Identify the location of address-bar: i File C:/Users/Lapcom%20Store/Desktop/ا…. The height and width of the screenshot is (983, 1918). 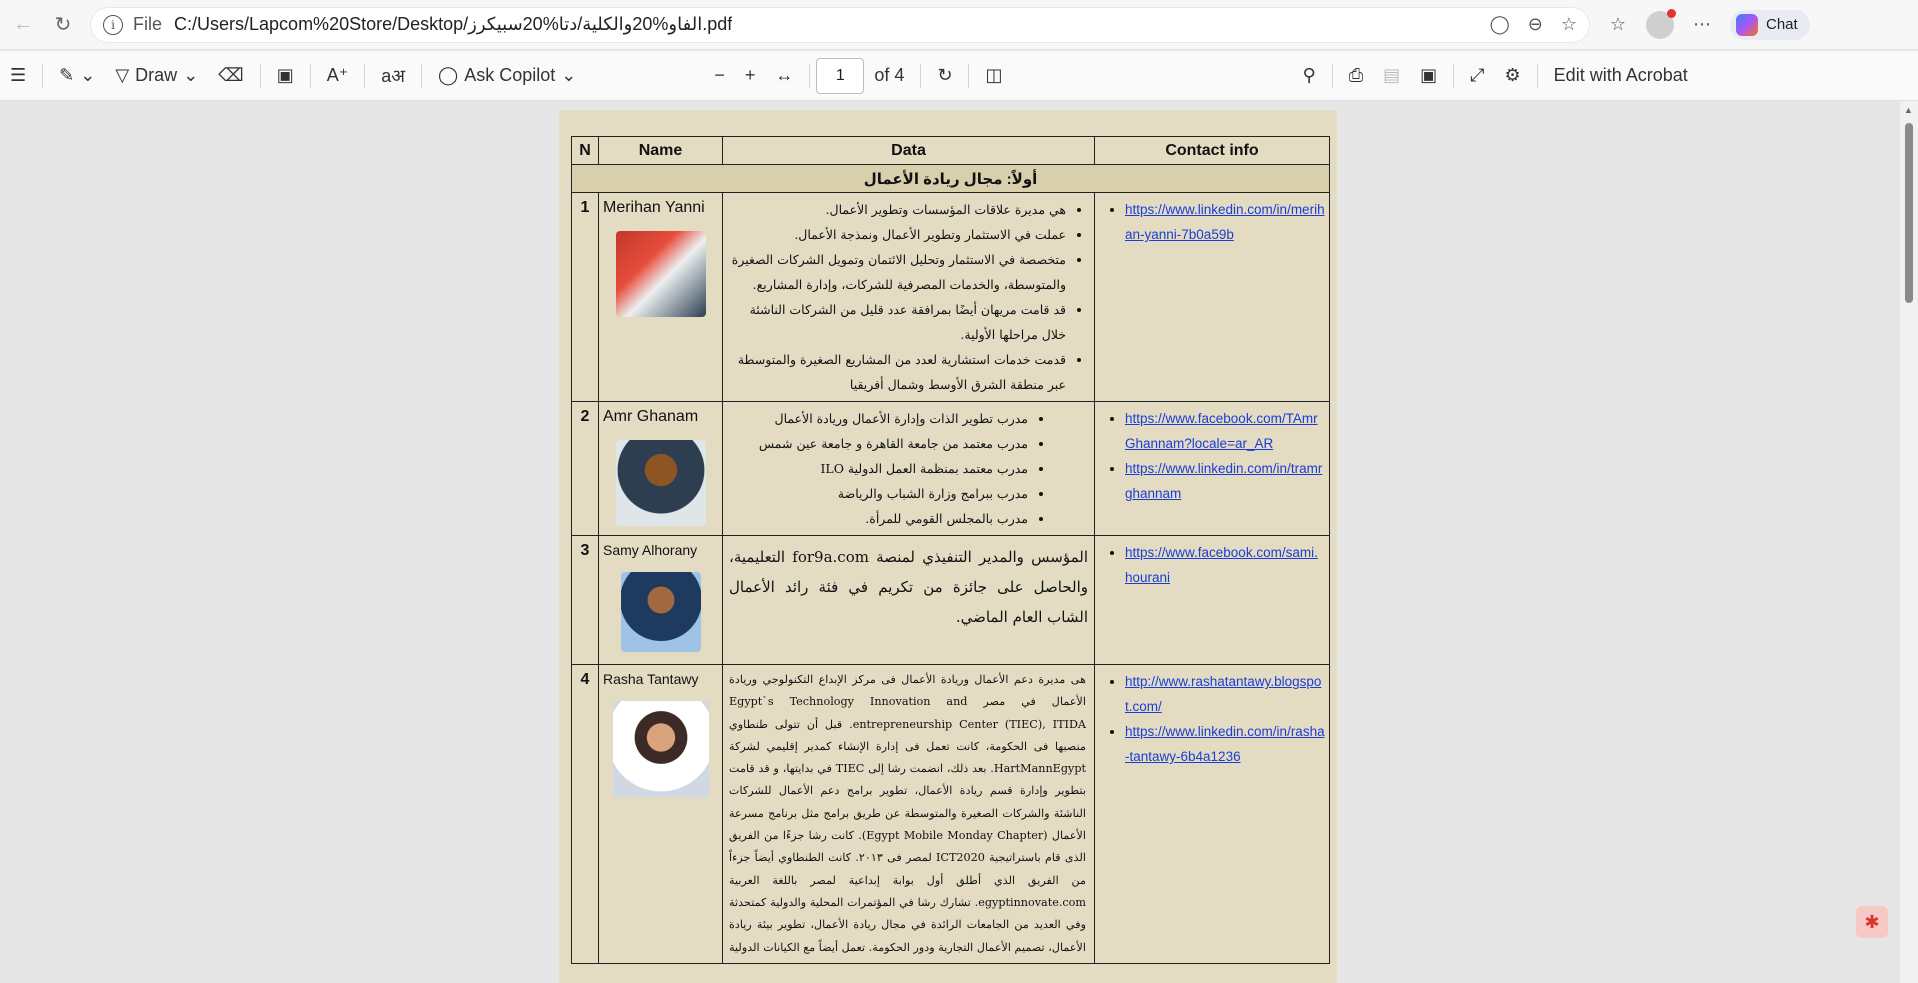
(840, 24).